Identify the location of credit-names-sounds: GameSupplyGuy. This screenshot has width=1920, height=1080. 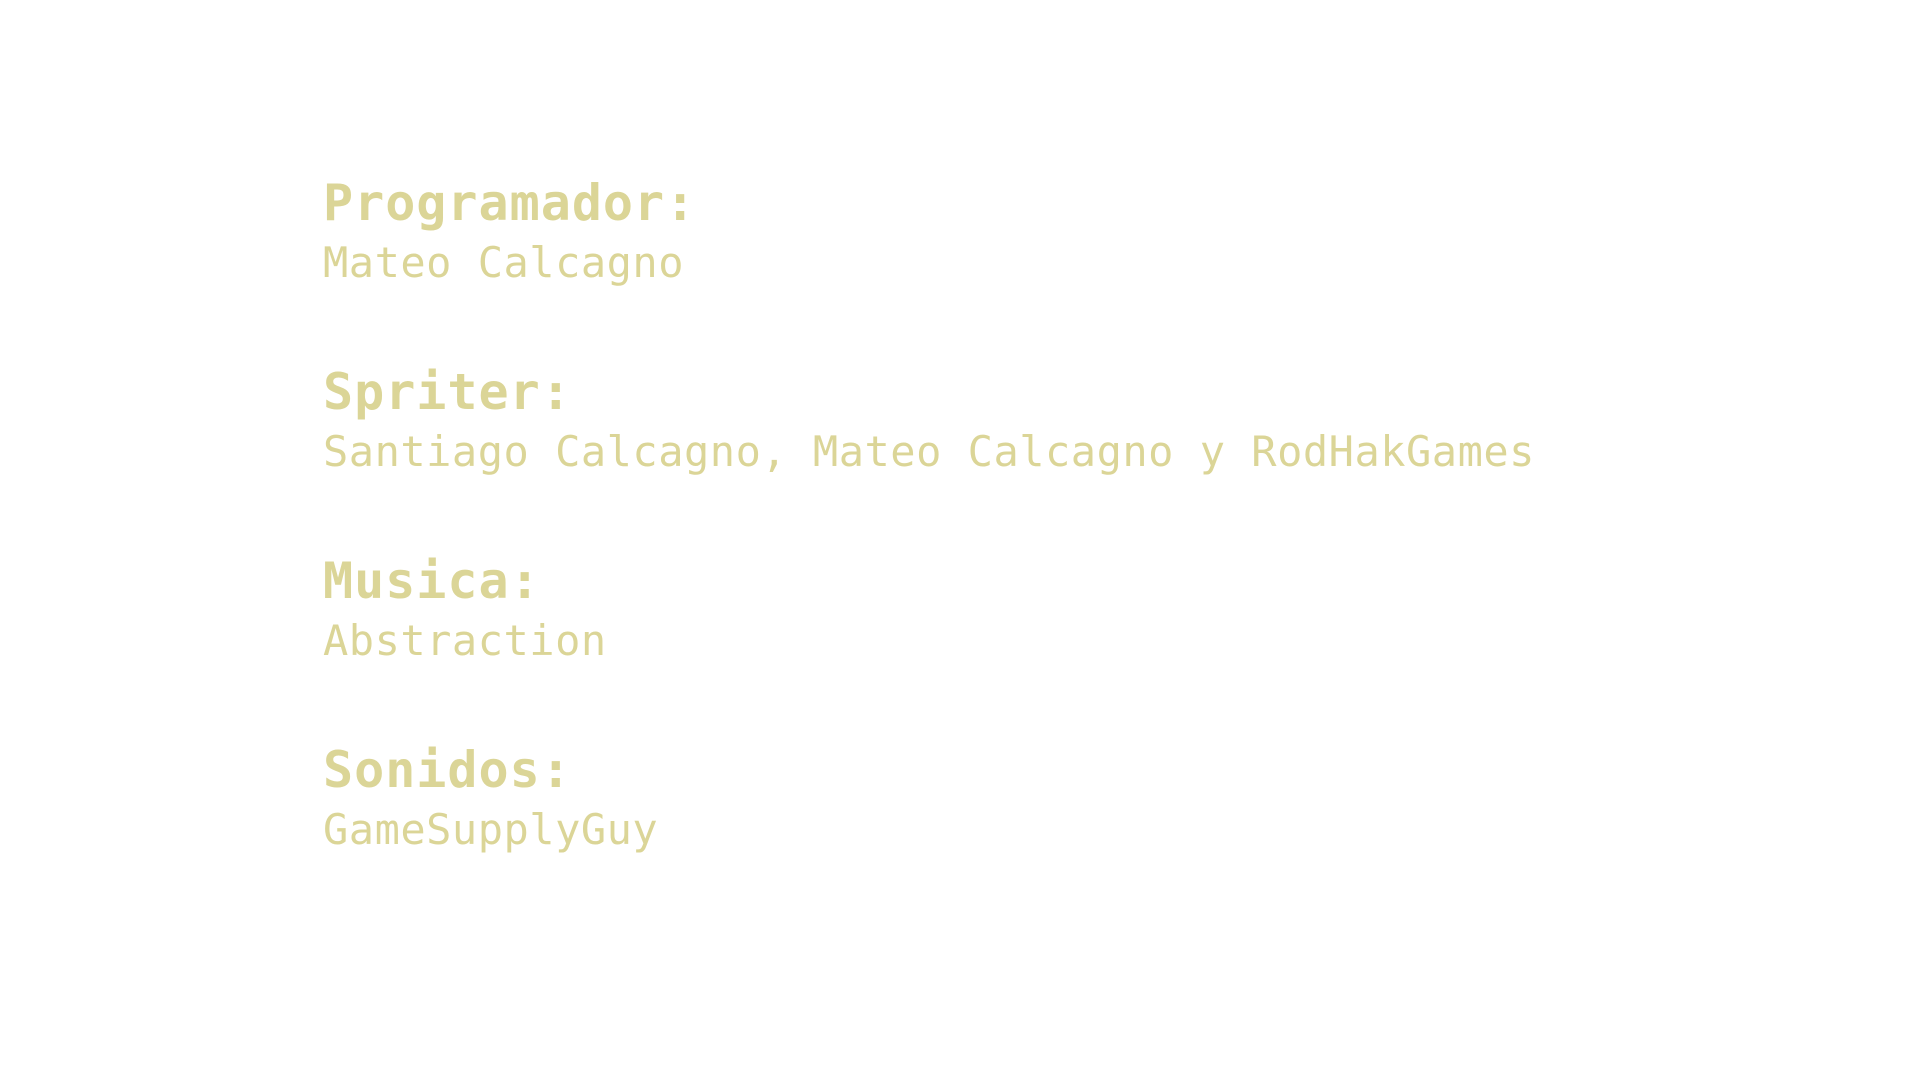
(491, 829).